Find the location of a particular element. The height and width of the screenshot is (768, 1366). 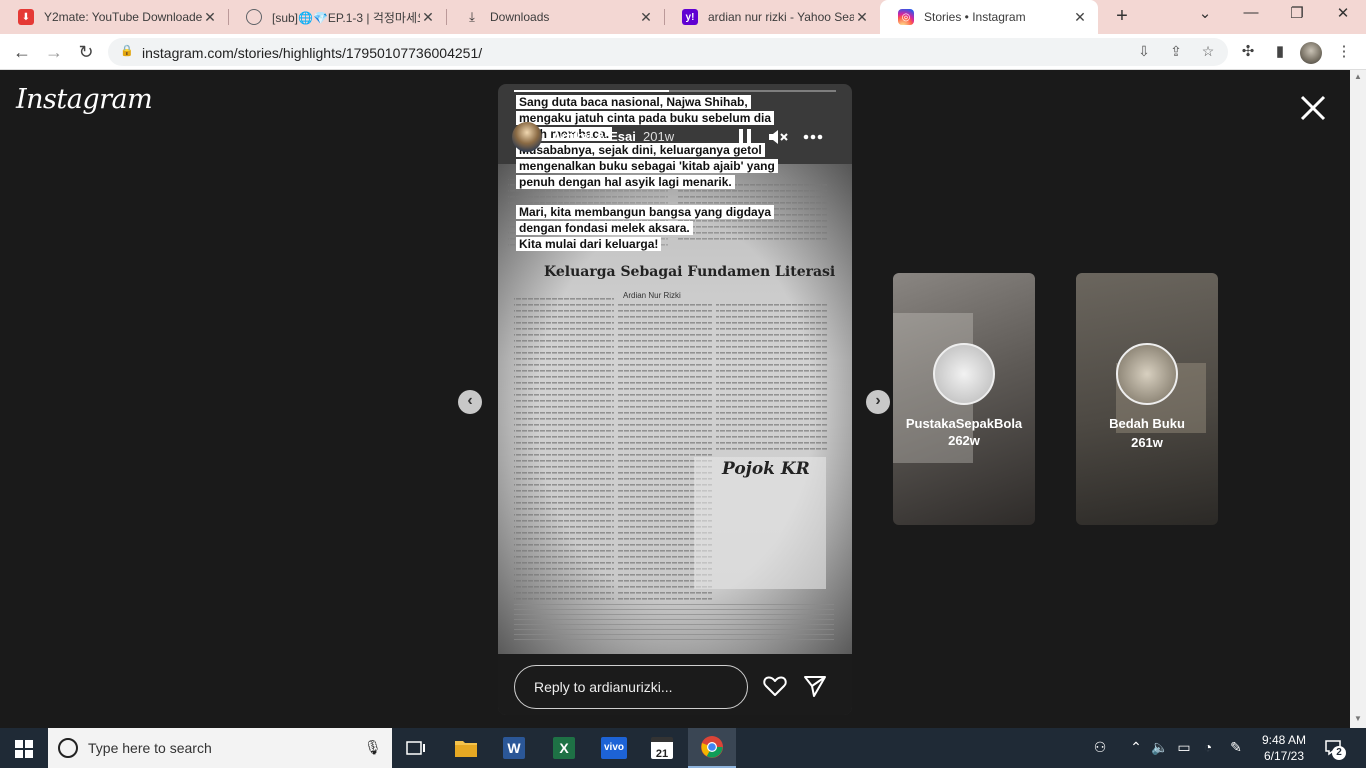

caption-line: Sang duta baca nasional, Najwa Shihab, is located at coordinates (633, 102).